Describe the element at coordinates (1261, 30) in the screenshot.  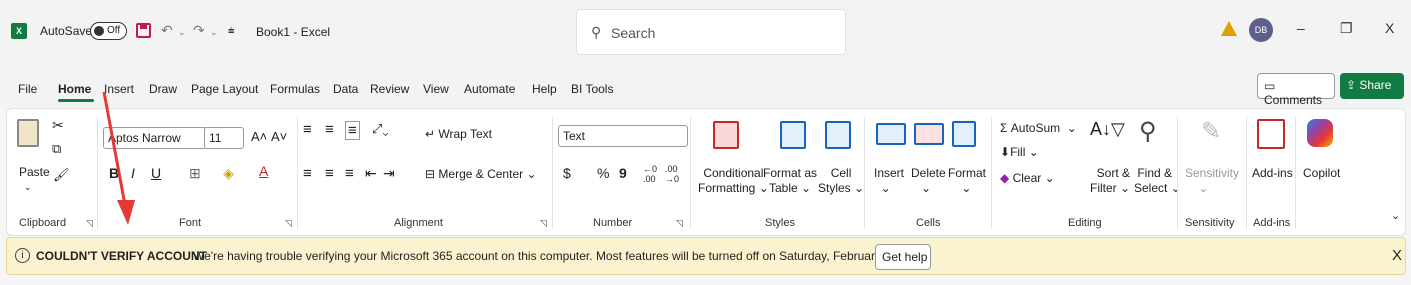
I see `avatar: DB` at that location.